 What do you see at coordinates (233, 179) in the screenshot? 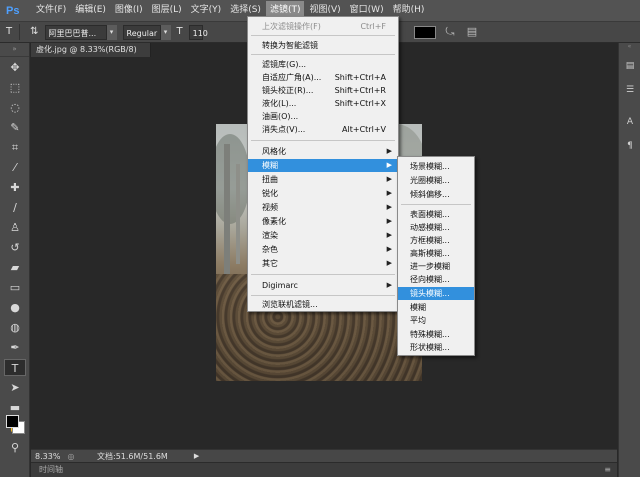
I see `foliage` at bounding box center [233, 179].